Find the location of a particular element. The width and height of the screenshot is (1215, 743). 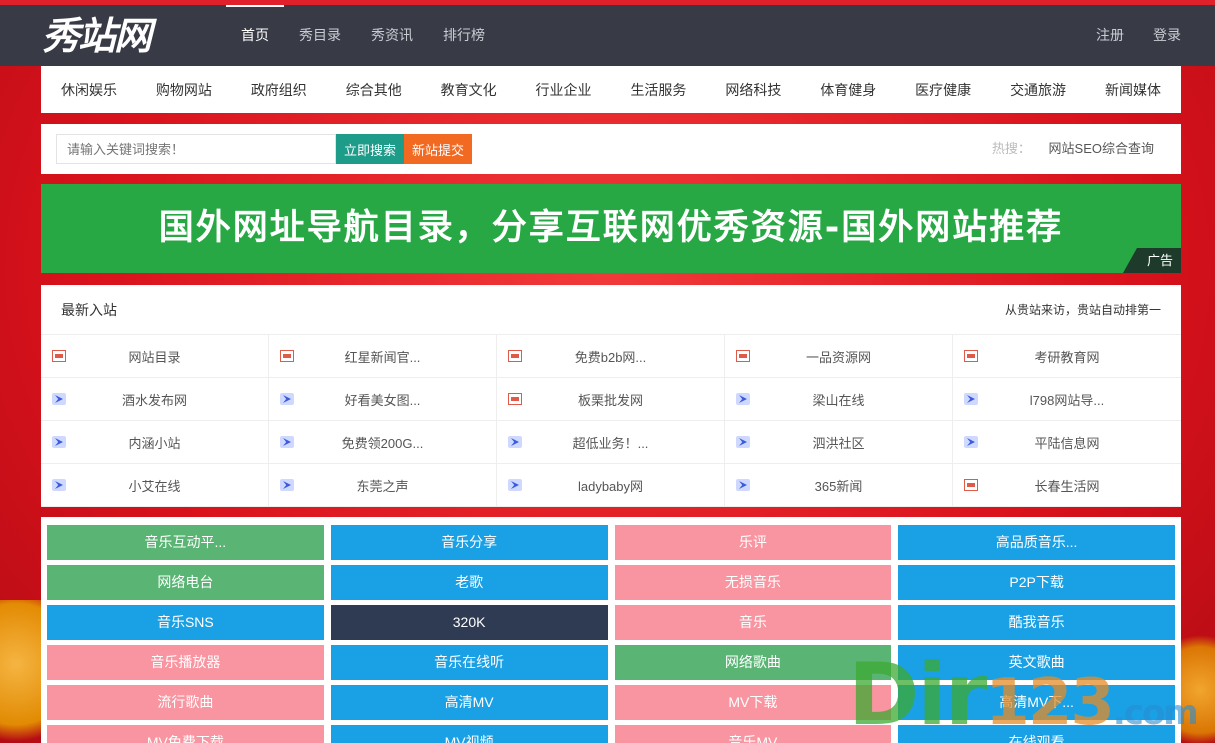

tag-link: 音乐 is located at coordinates (753, 622).